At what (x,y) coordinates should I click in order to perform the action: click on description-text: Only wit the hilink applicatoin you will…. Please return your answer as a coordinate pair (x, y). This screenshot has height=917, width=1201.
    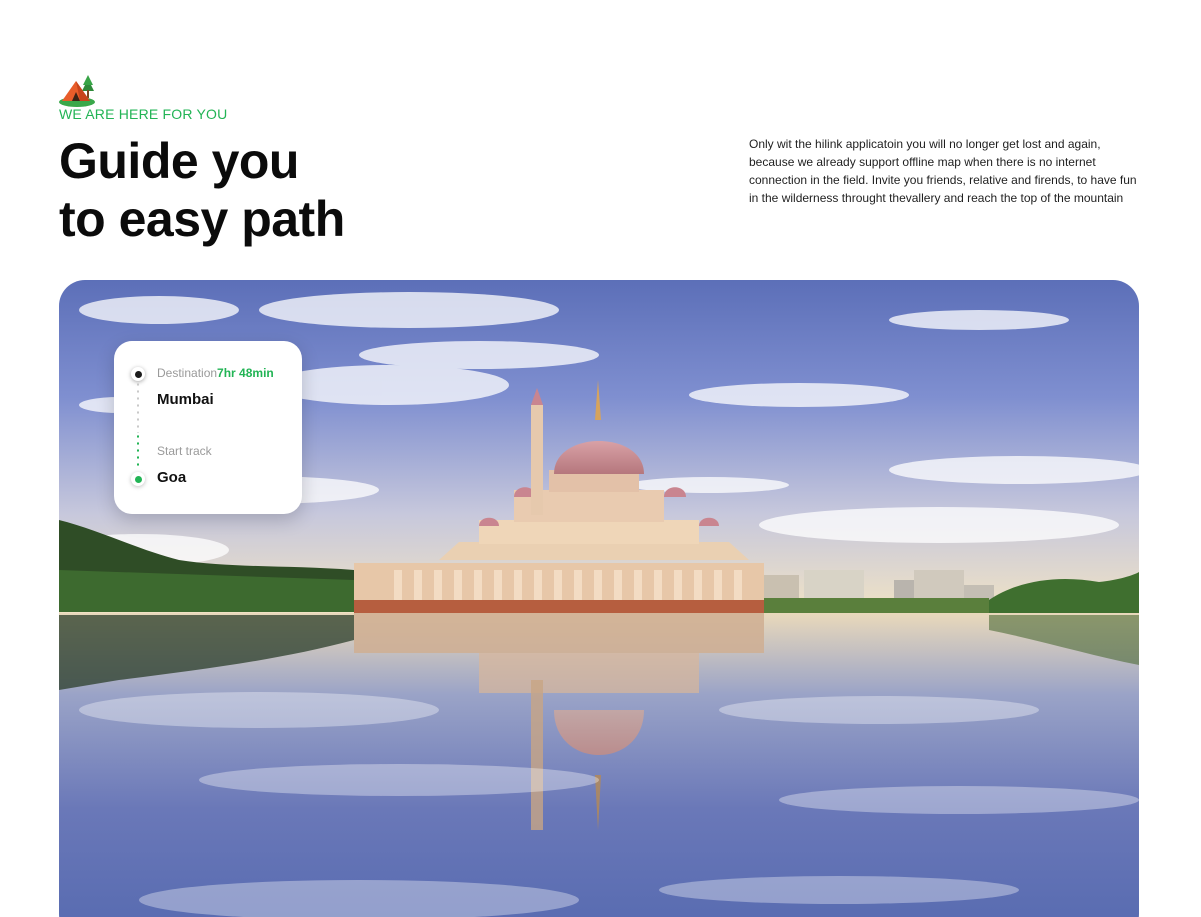
    Looking at the image, I should click on (943, 171).